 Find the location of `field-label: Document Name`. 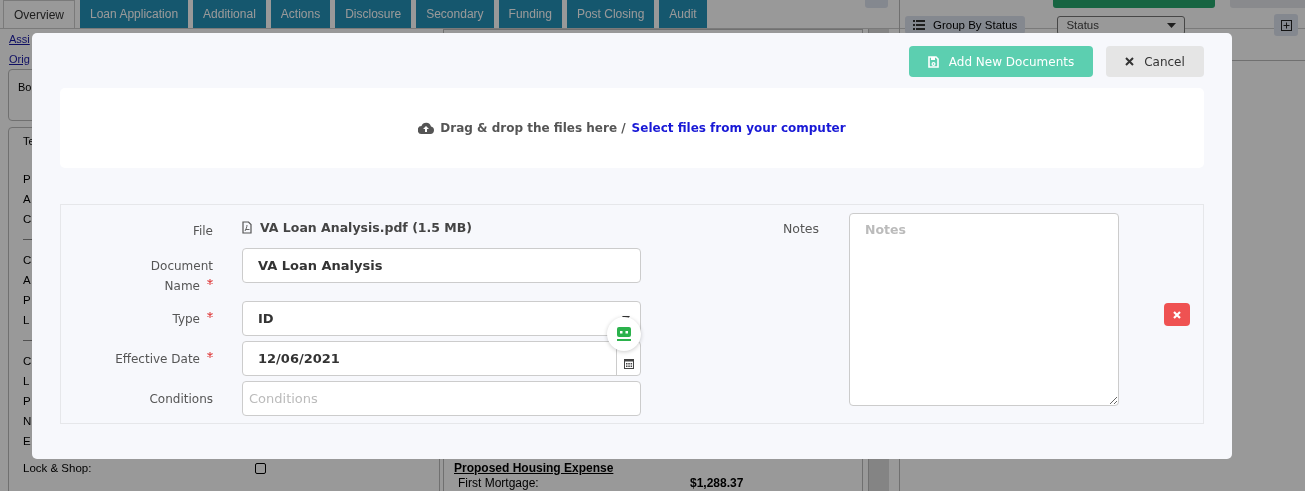

field-label: Document Name is located at coordinates (181, 276).